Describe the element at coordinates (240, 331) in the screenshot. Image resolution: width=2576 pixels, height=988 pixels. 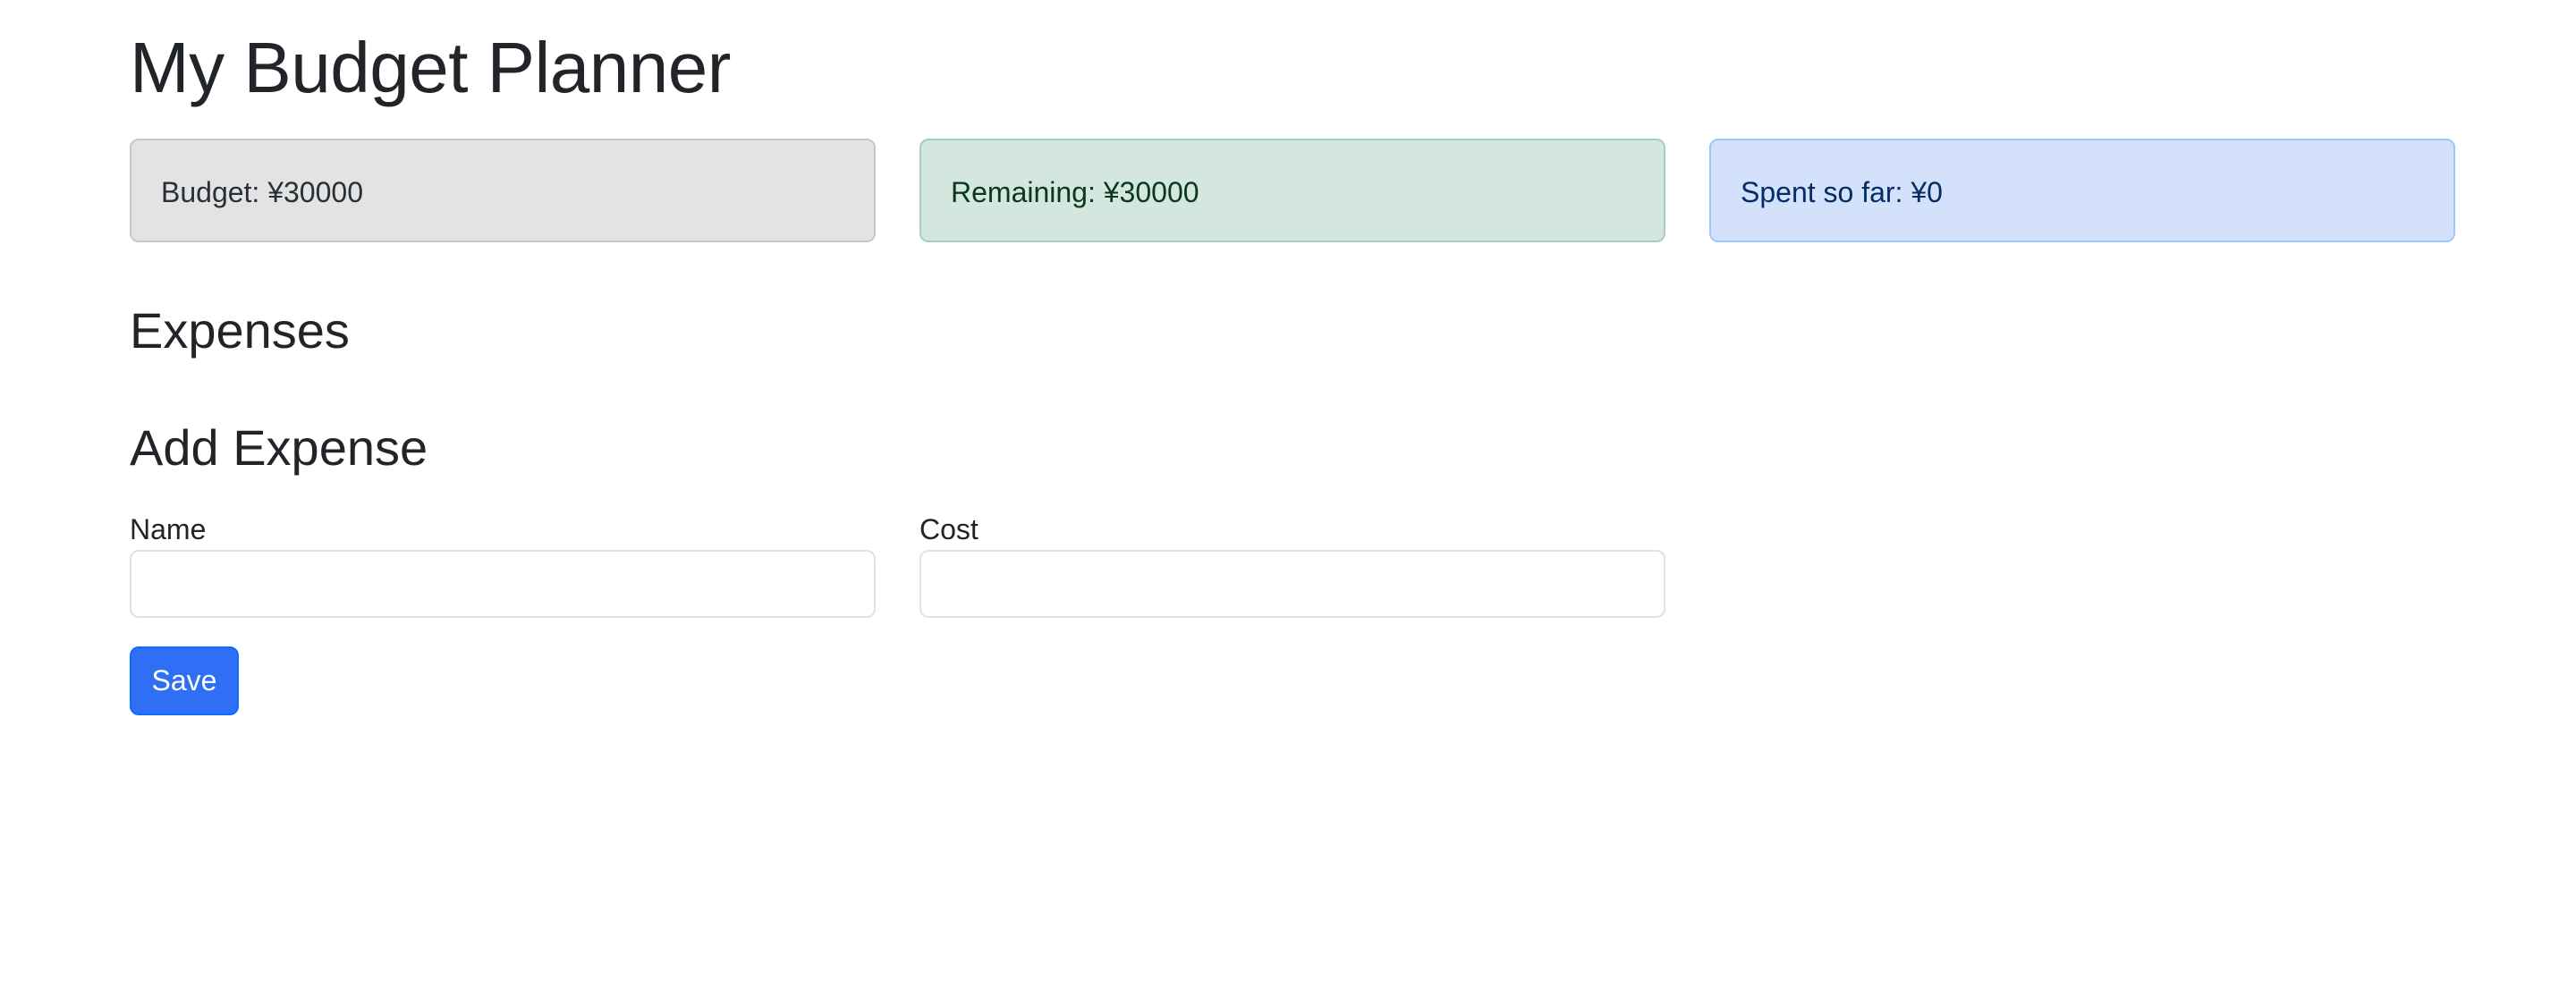
I see `expenses-heading: Expenses` at that location.